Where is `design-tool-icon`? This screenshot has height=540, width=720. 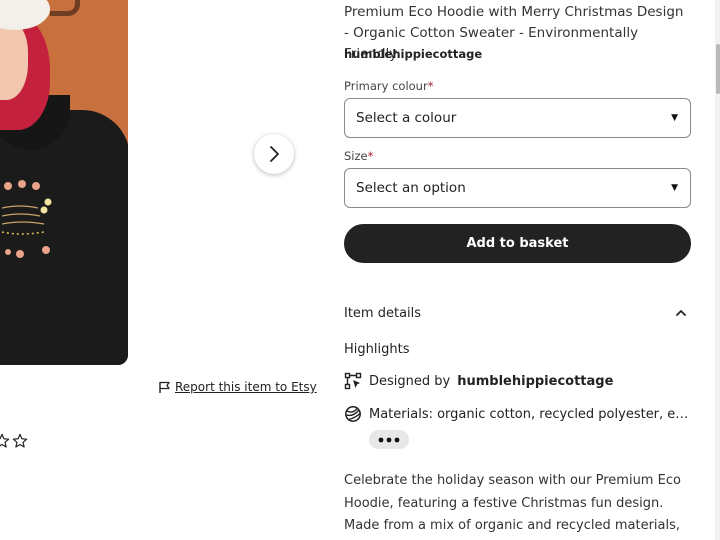 design-tool-icon is located at coordinates (353, 381).